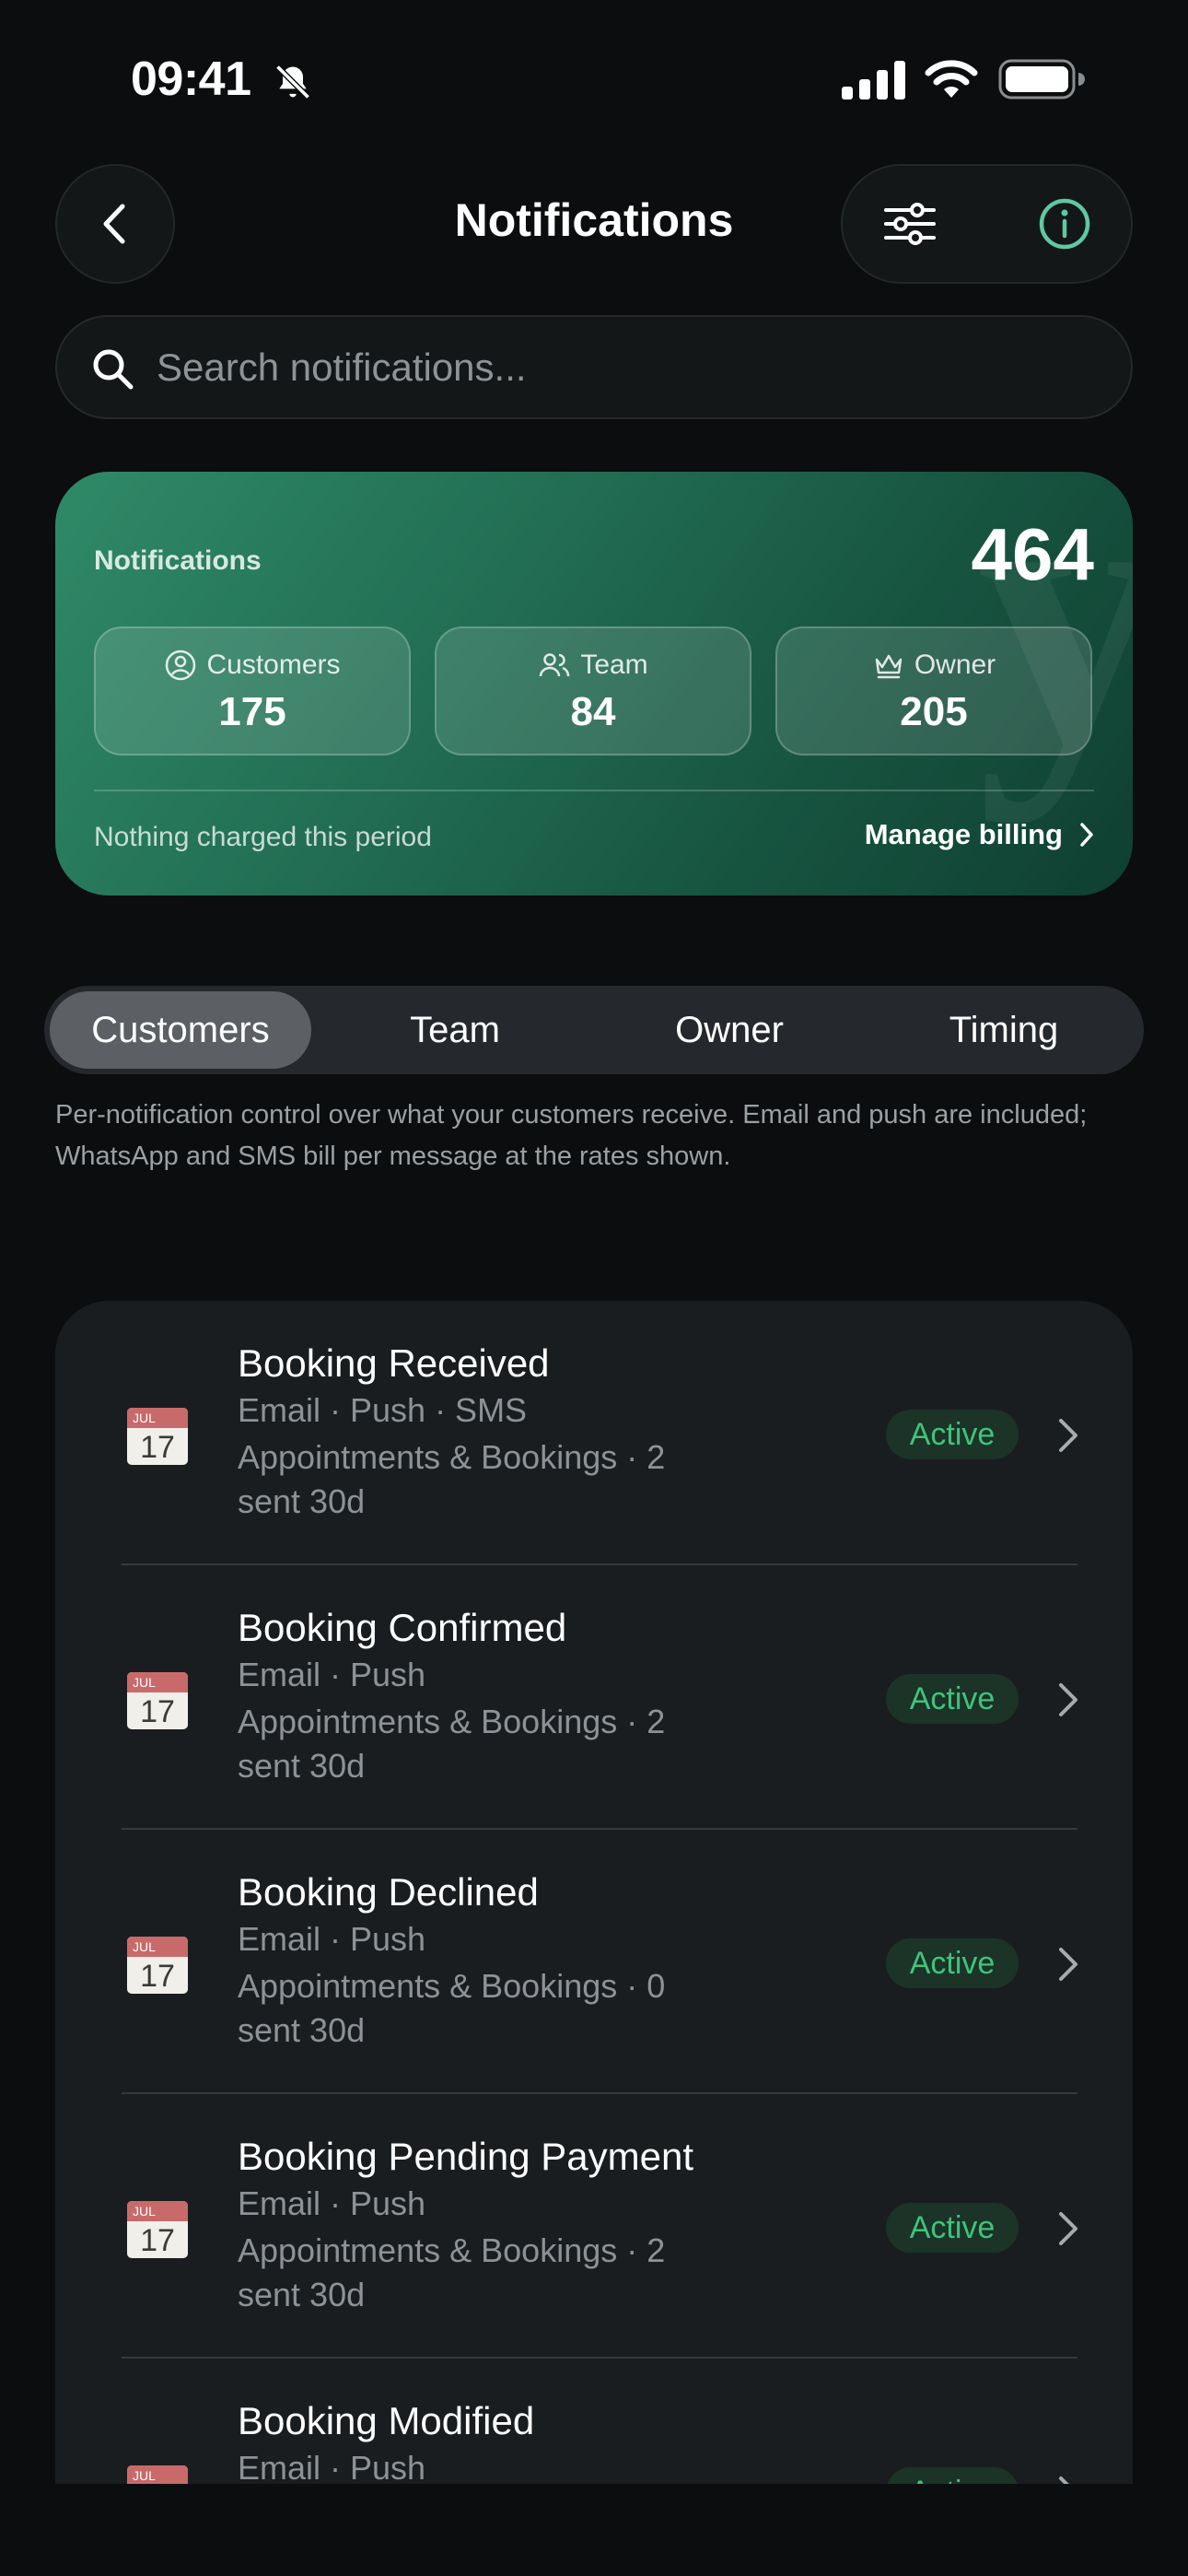 This screenshot has width=1188, height=2576. What do you see at coordinates (394, 1363) in the screenshot?
I see `notification-title: Booking Received` at bounding box center [394, 1363].